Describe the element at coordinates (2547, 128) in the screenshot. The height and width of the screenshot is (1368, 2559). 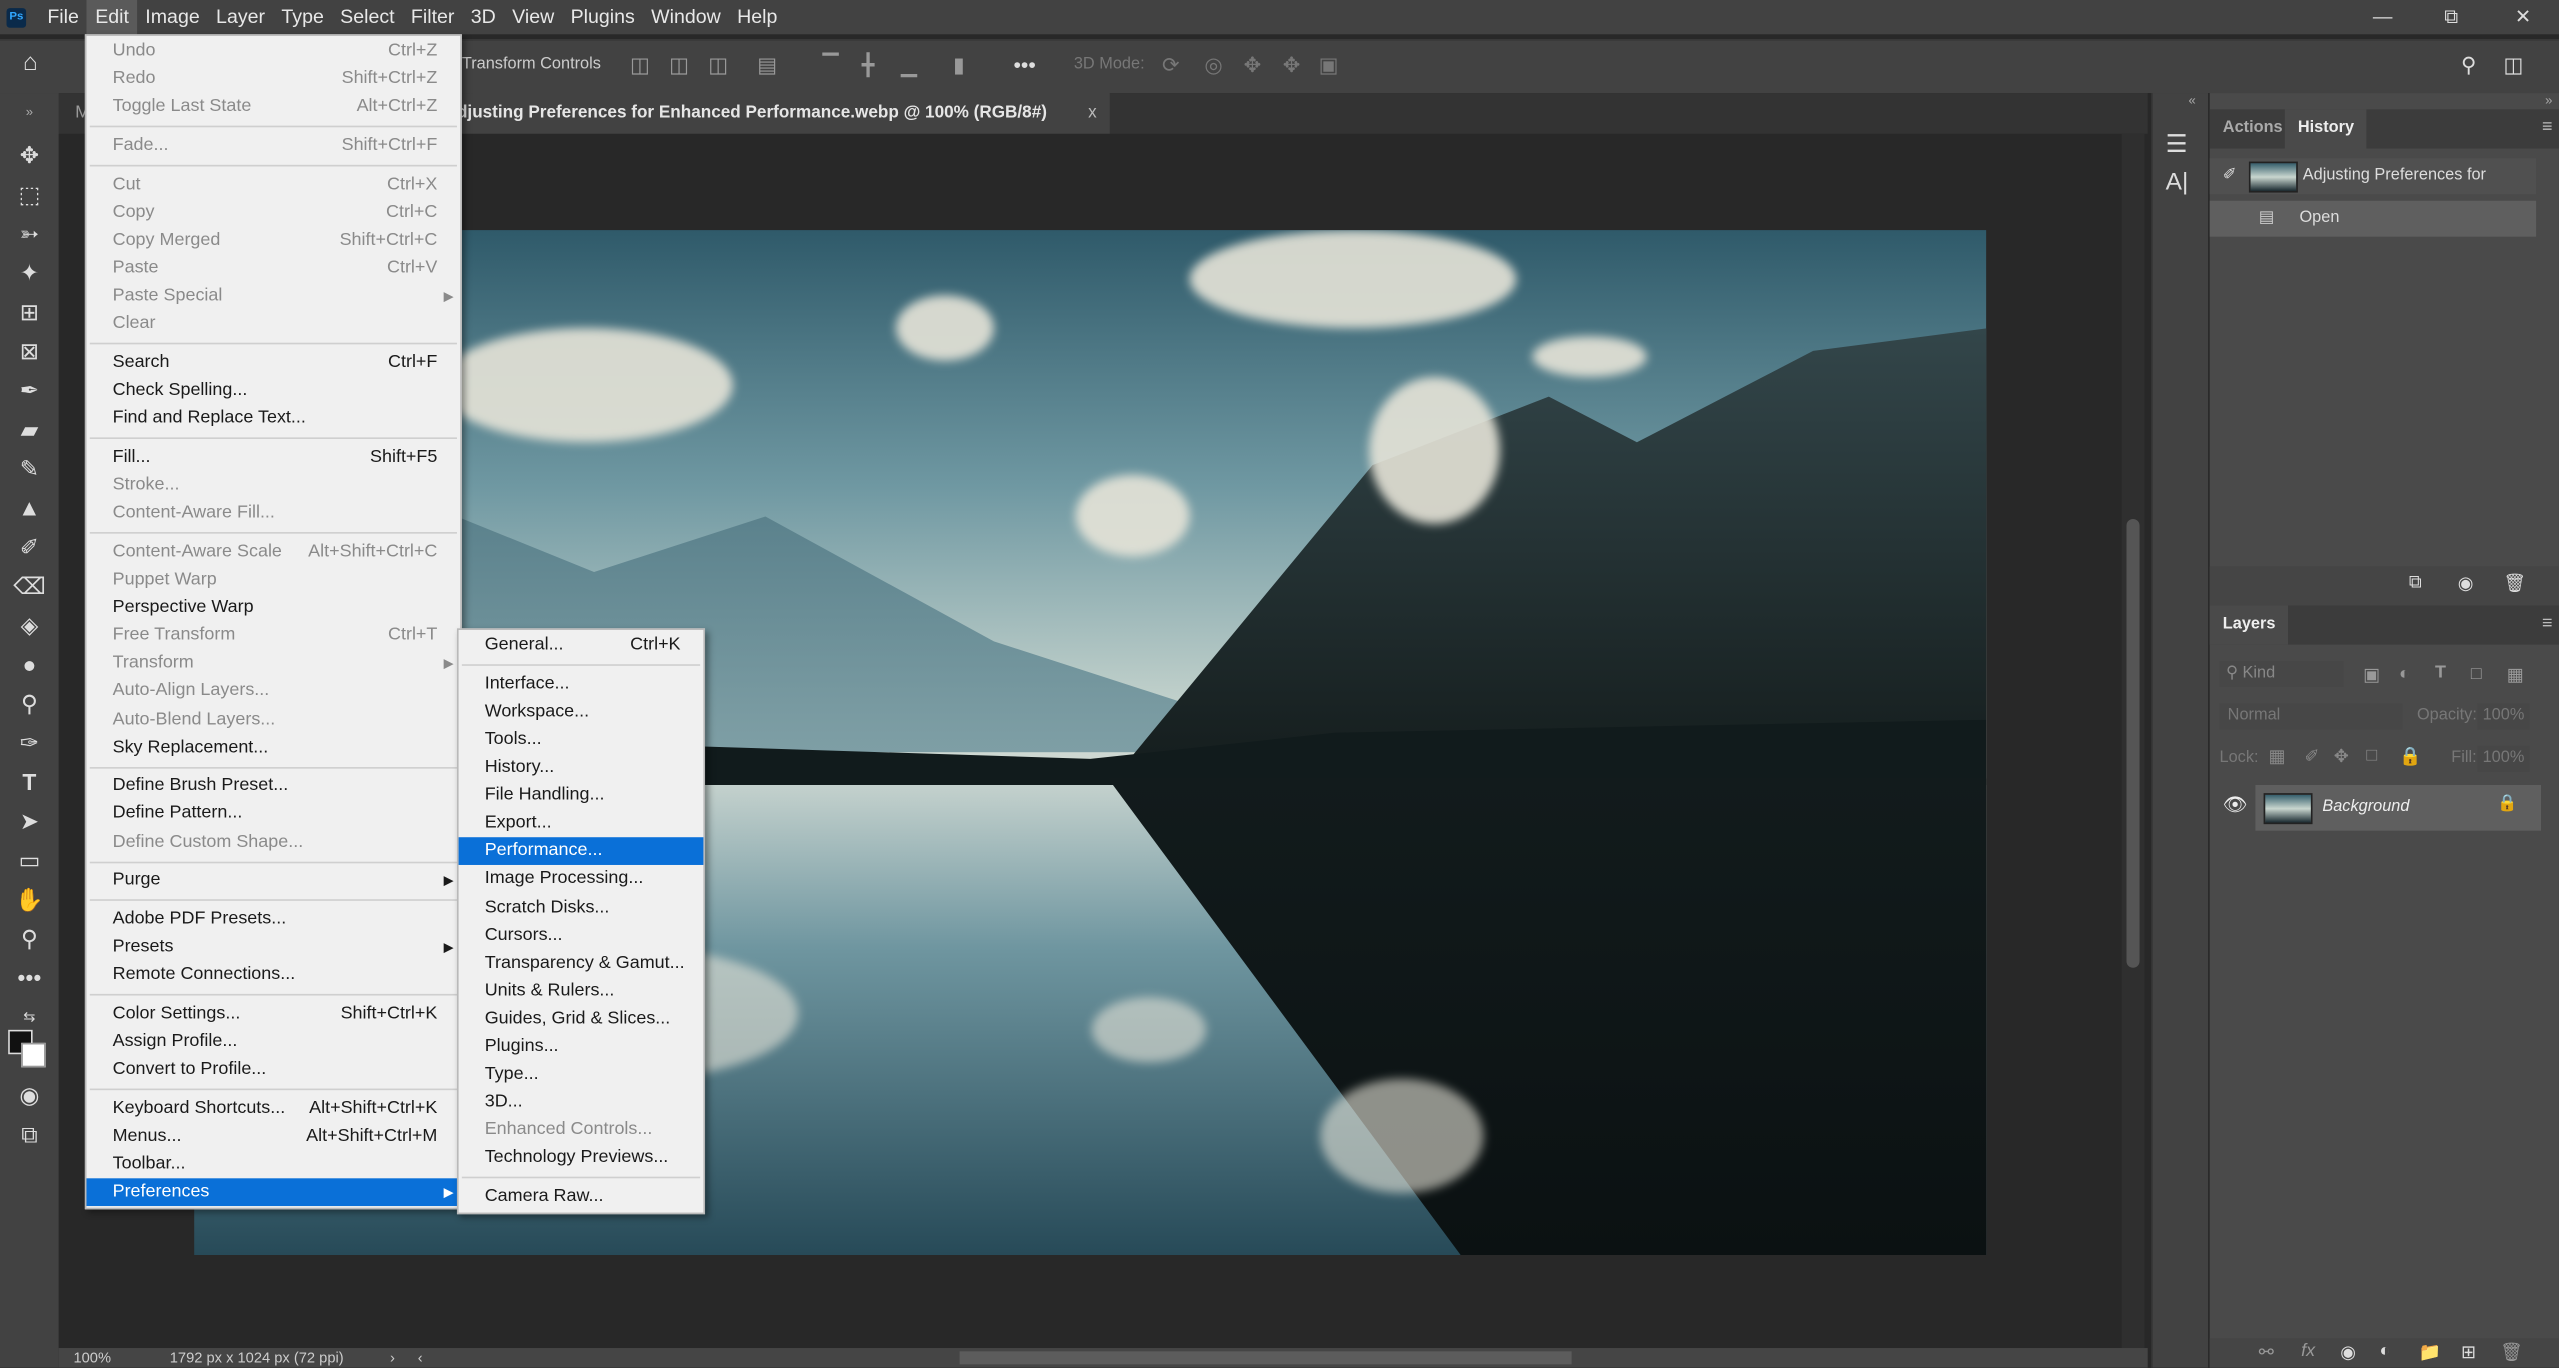
I see `panel-menu-icon: ≡` at that location.